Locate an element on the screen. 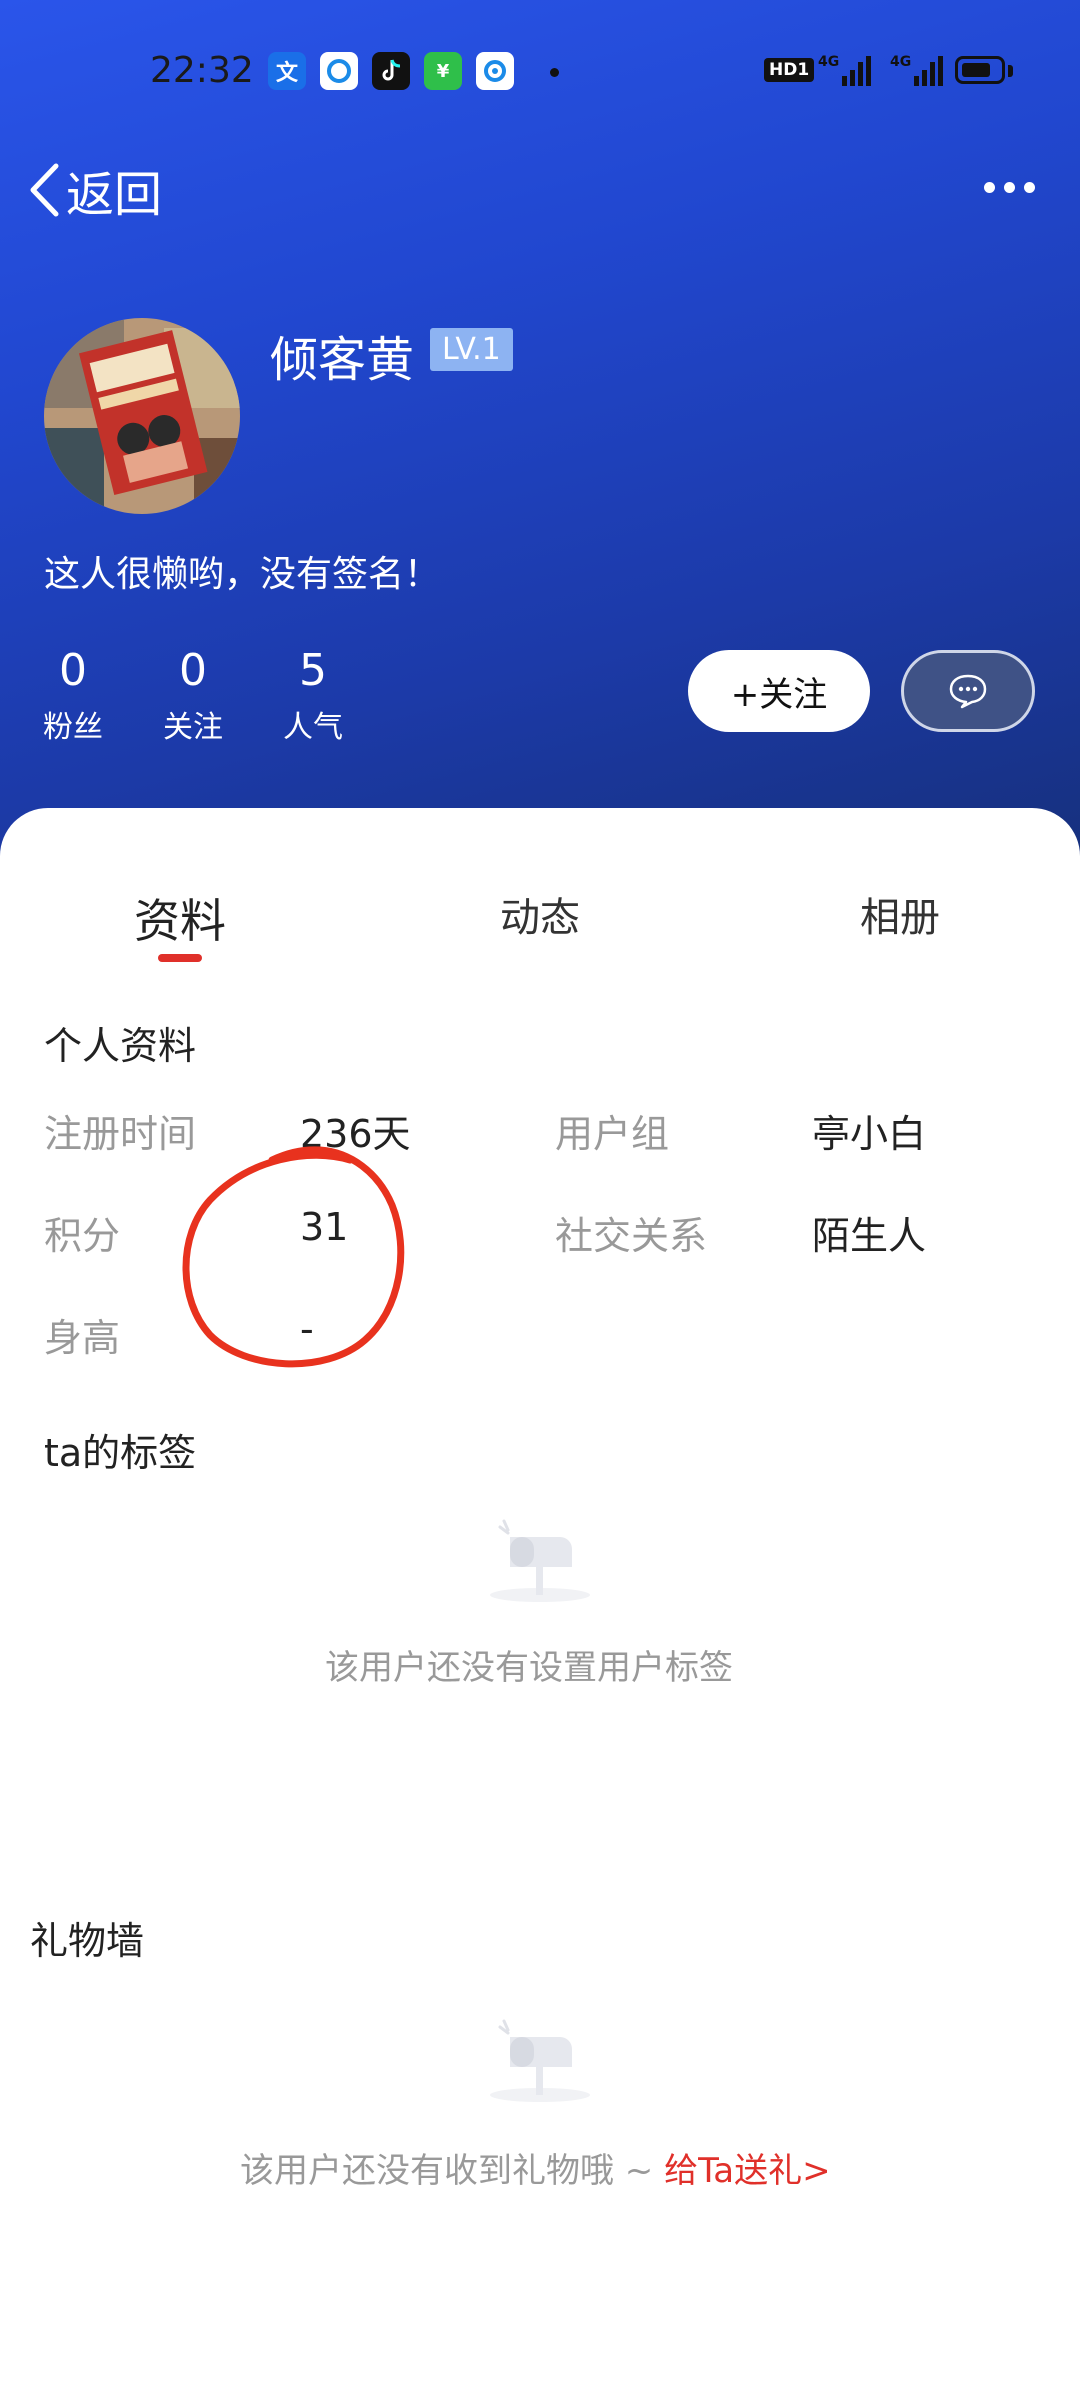  stat-popularity: 5 人气 is located at coordinates (313, 695).